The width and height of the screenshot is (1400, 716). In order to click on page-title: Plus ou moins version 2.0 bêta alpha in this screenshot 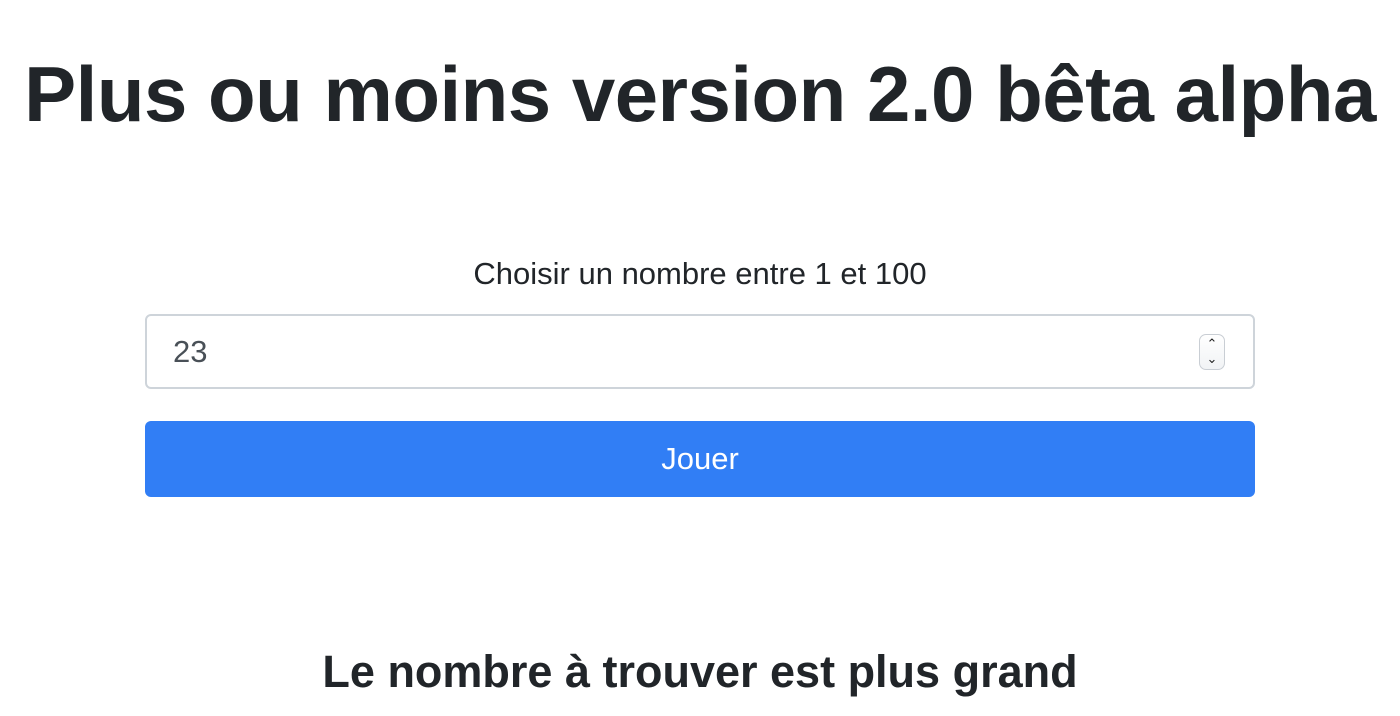, I will do `click(700, 94)`.